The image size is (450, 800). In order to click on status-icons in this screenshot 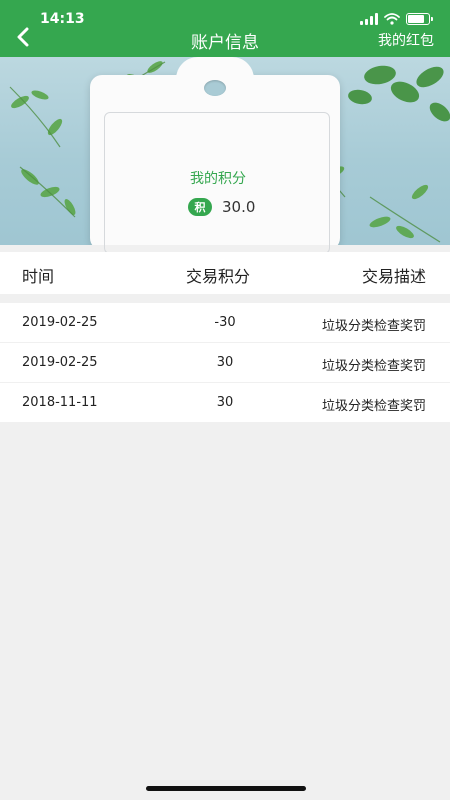, I will do `click(396, 19)`.